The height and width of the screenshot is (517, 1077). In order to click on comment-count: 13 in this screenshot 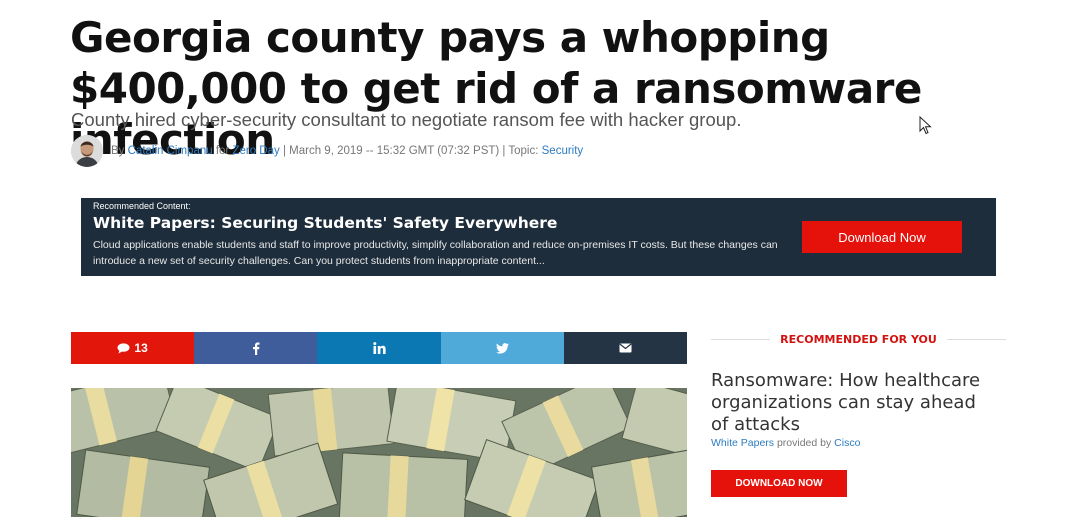, I will do `click(141, 348)`.